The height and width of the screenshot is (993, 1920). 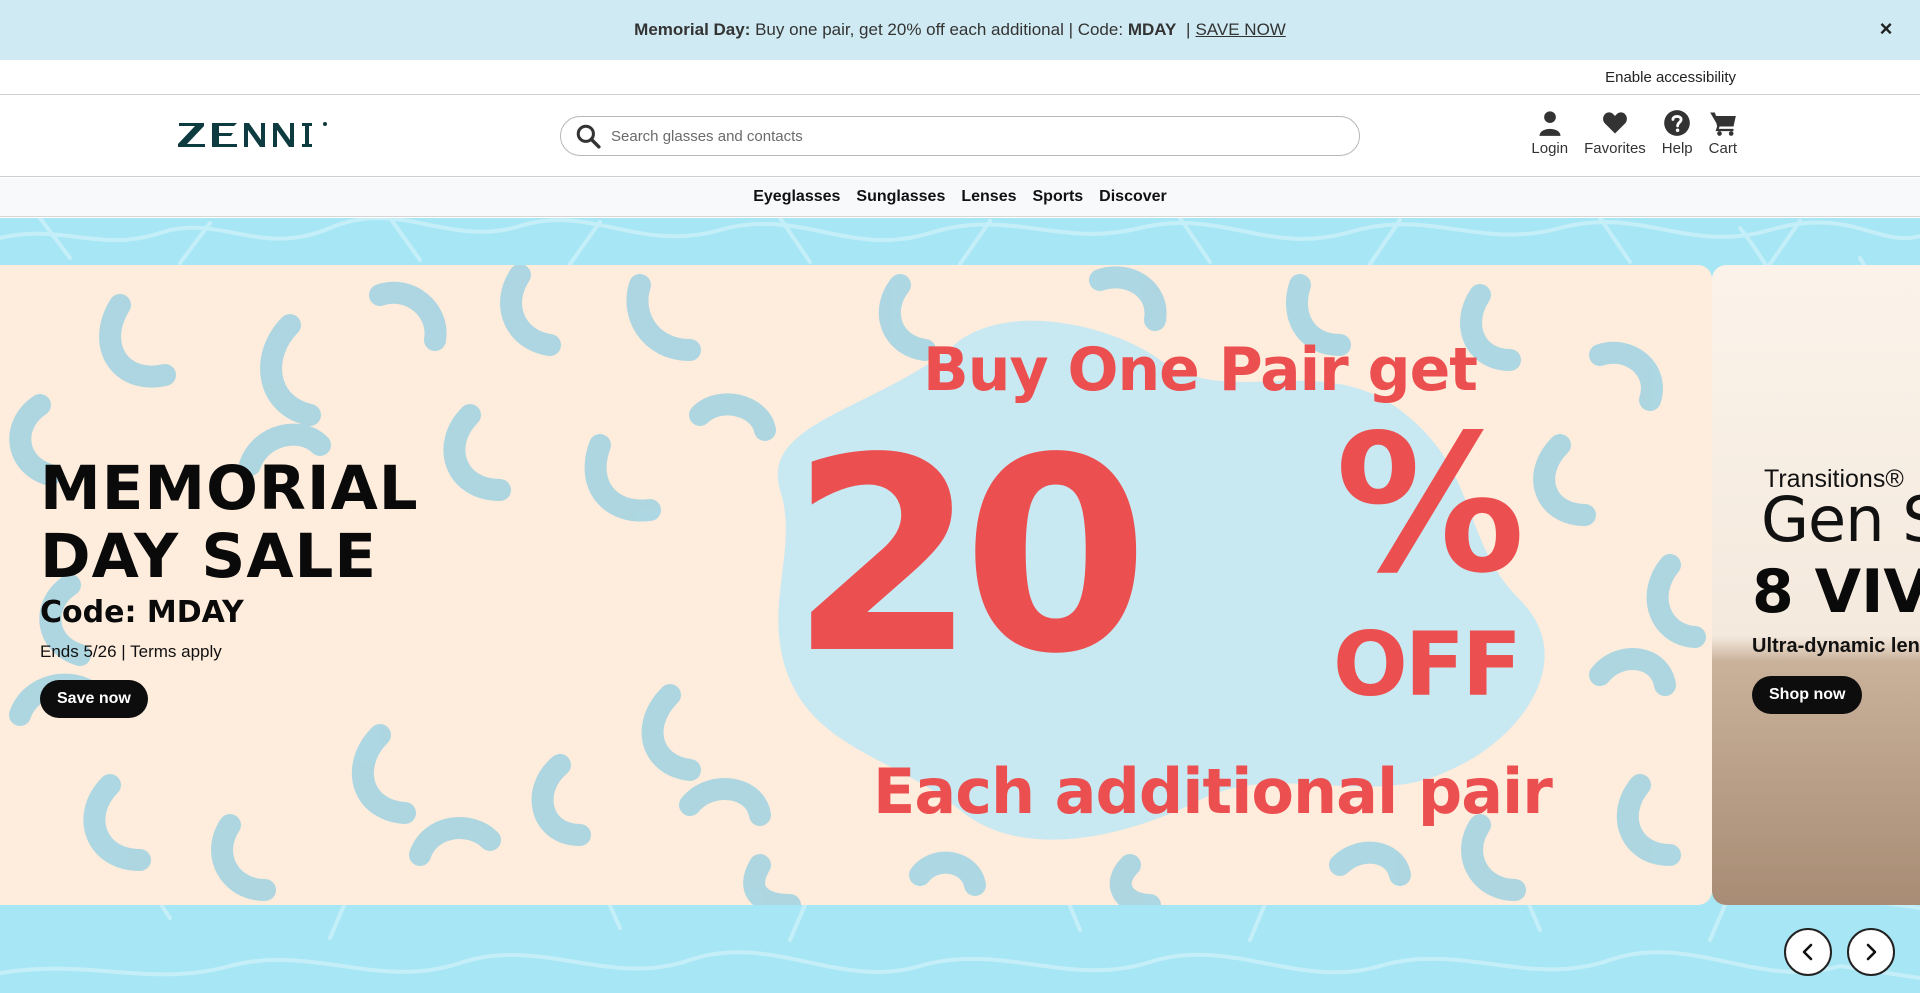 I want to click on favorites-button: Favorites, so click(x=1615, y=133).